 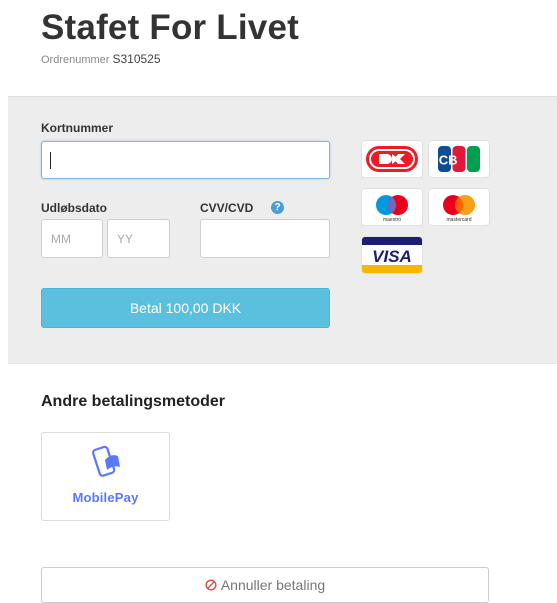 I want to click on visa-icon: VISA, so click(x=392, y=255).